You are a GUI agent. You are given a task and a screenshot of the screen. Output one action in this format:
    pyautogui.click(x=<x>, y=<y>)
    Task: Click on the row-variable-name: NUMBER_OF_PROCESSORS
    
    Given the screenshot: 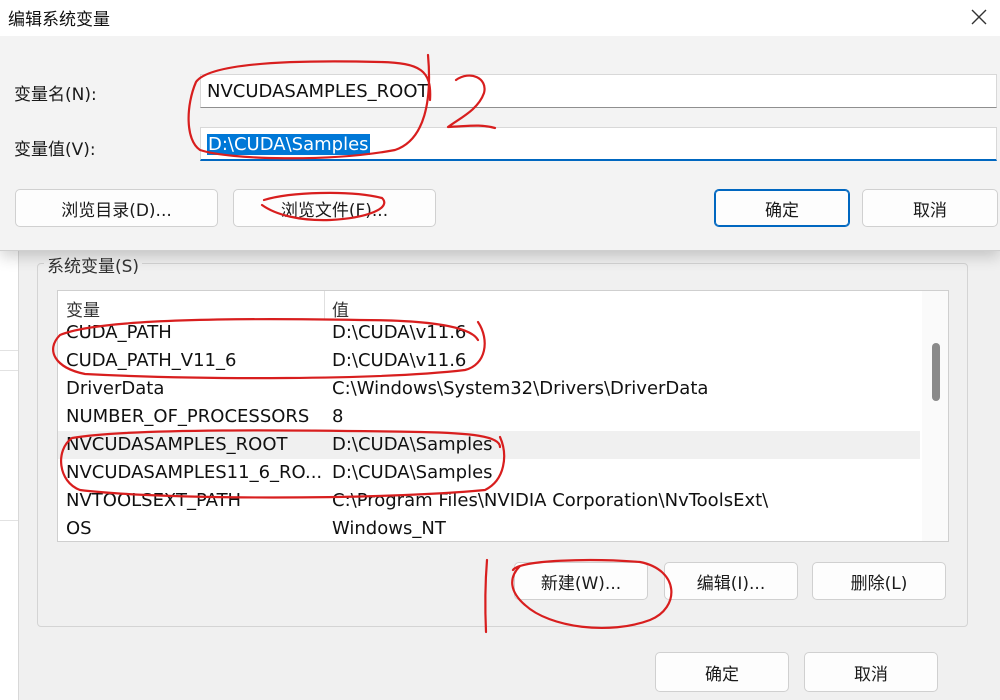 What is the action you would take?
    pyautogui.click(x=188, y=416)
    